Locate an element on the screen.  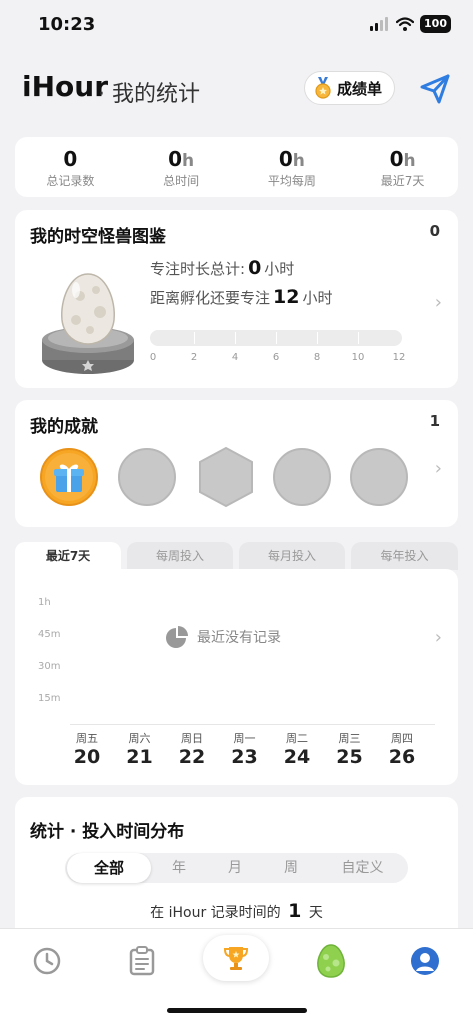
date-label: 23 is located at coordinates (244, 757).